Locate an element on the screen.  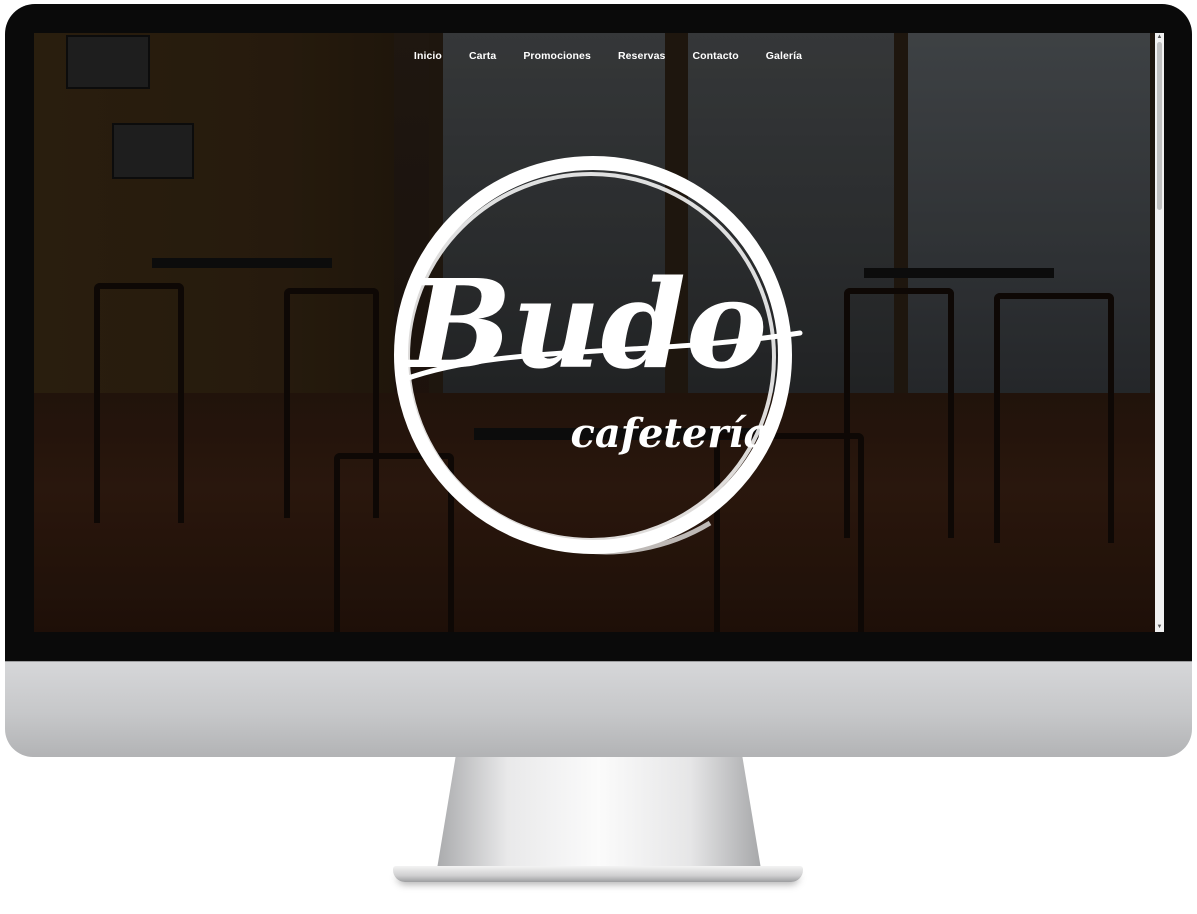
budo-cafeteria-logo: Budo cafetería is located at coordinates (598, 355).